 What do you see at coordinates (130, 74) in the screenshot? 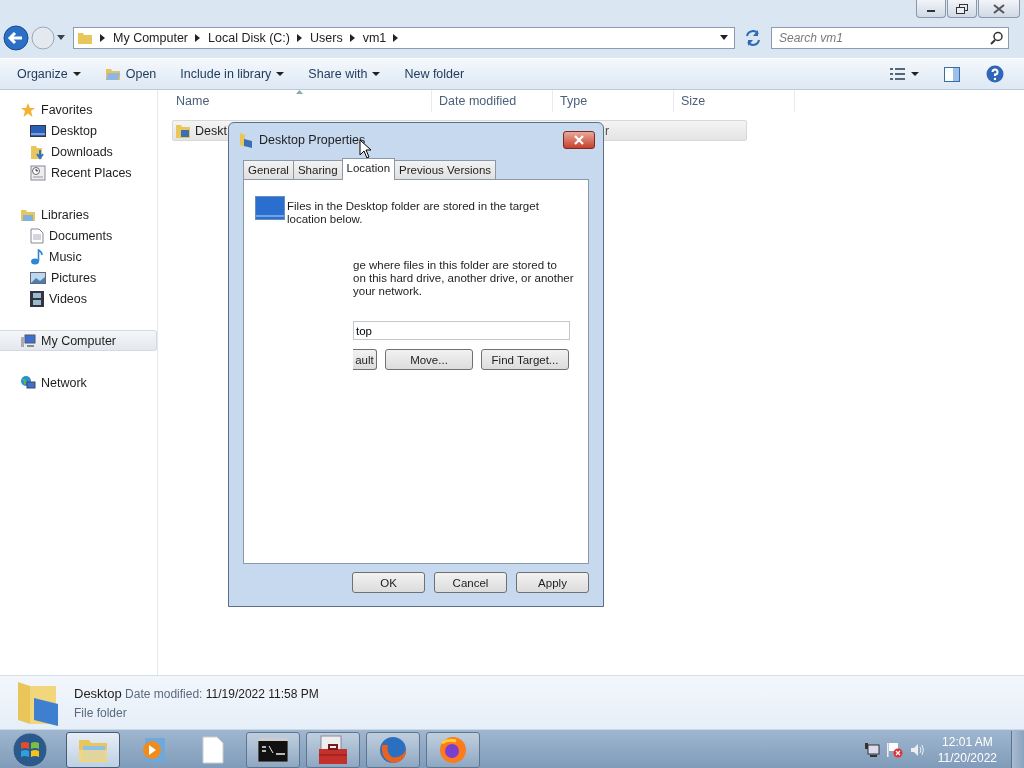
I see `open-button: Open` at bounding box center [130, 74].